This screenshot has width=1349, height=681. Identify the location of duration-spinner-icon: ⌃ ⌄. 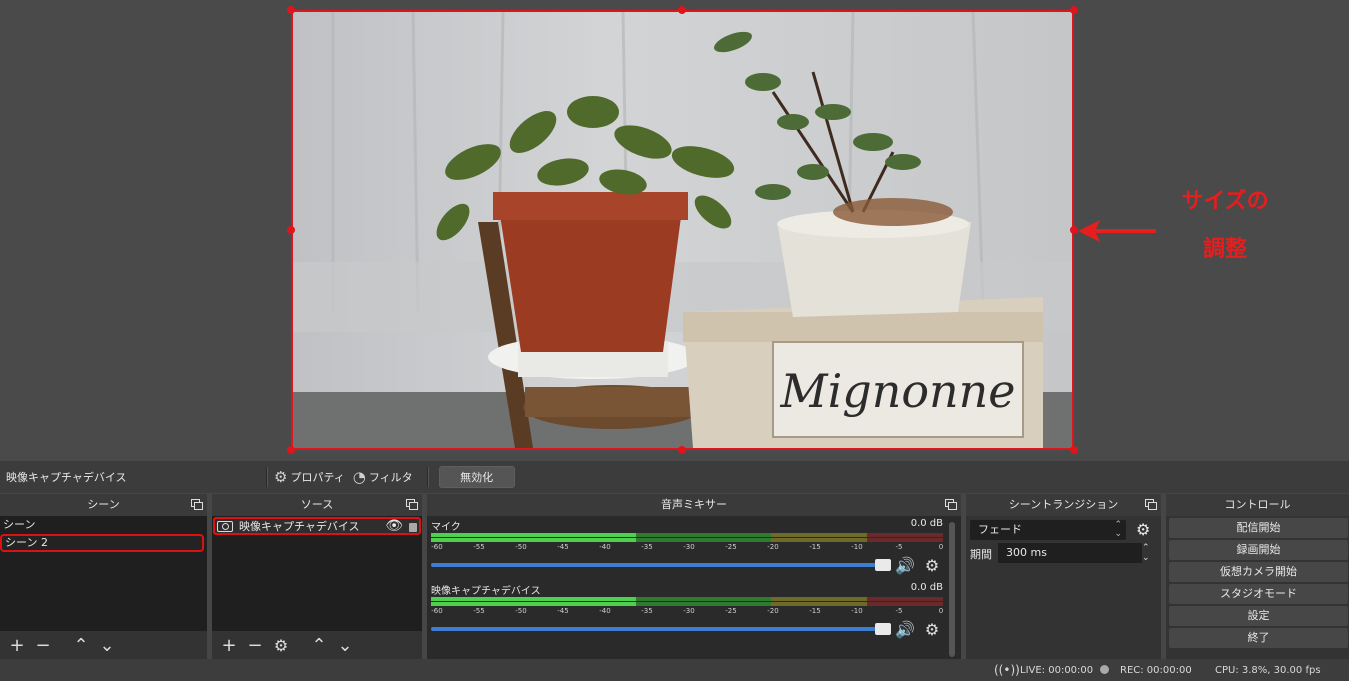
(1146, 553).